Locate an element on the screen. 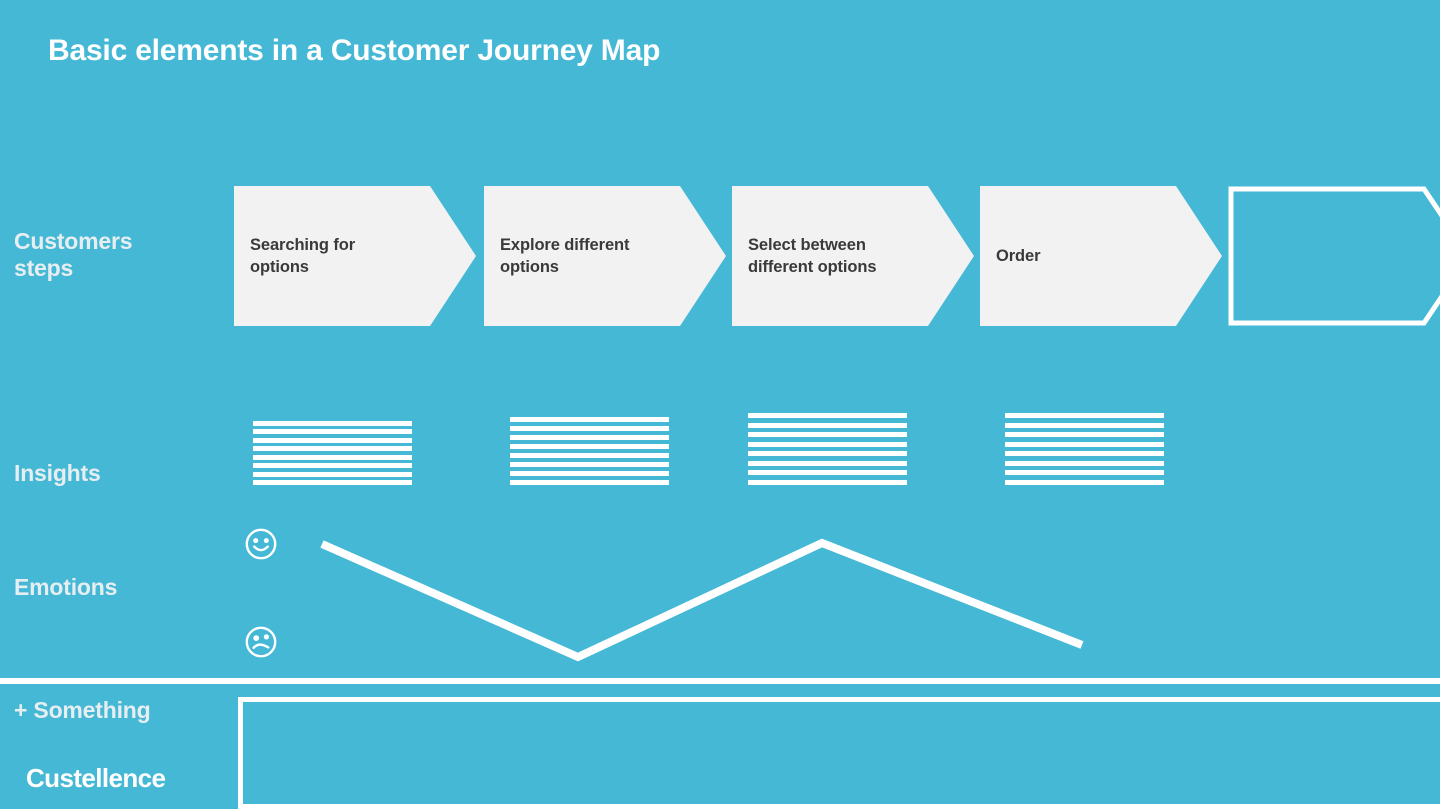 The height and width of the screenshot is (809, 1440). customer-step-card: Select between different options is located at coordinates (853, 256).